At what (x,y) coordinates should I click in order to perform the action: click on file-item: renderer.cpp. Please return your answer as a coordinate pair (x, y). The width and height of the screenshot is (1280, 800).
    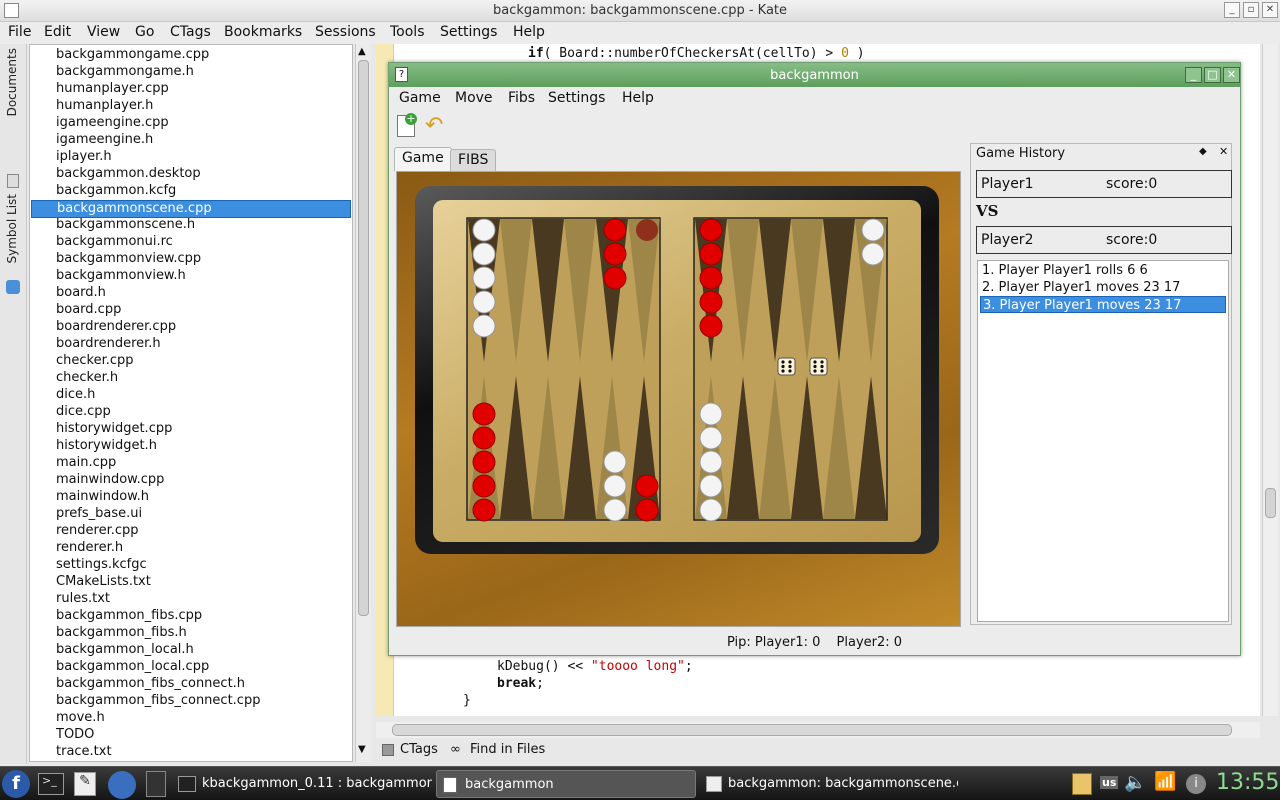
    Looking at the image, I should click on (97, 531).